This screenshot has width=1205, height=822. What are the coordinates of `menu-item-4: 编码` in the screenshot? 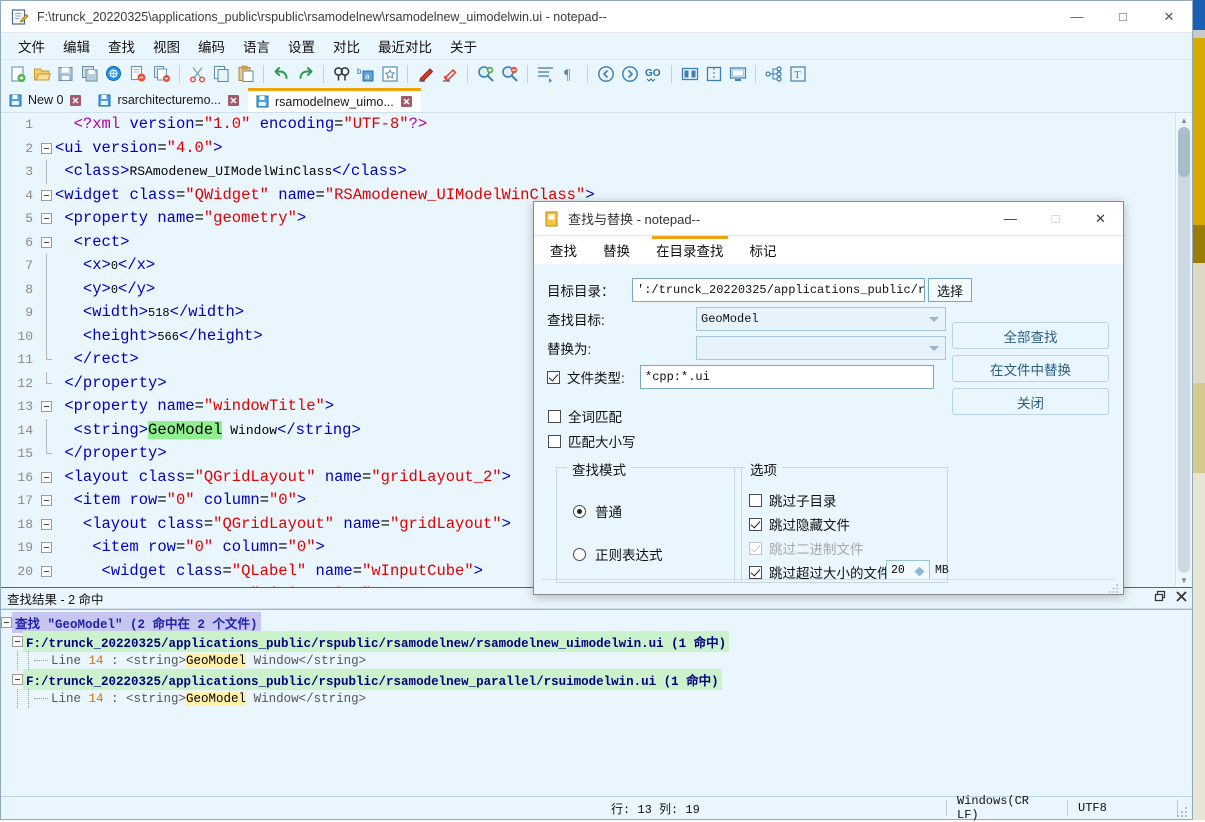 It's located at (211, 46).